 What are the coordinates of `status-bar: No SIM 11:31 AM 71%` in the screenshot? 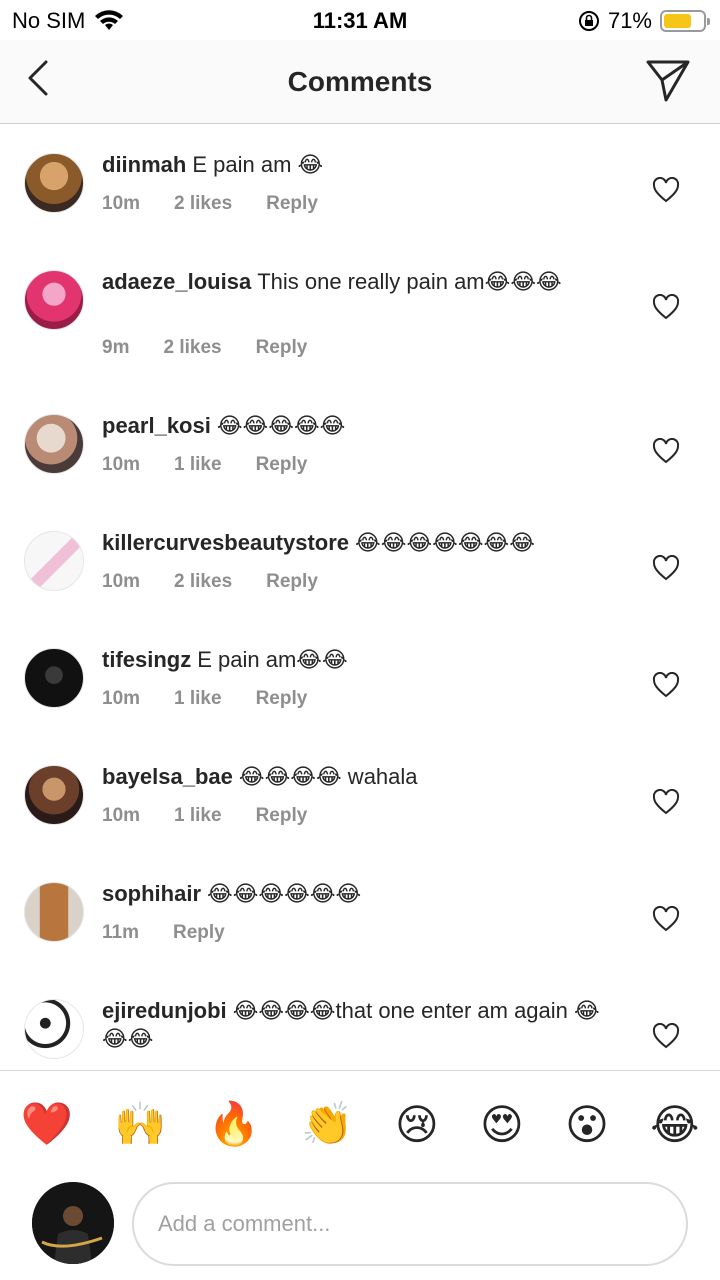 It's located at (360, 20).